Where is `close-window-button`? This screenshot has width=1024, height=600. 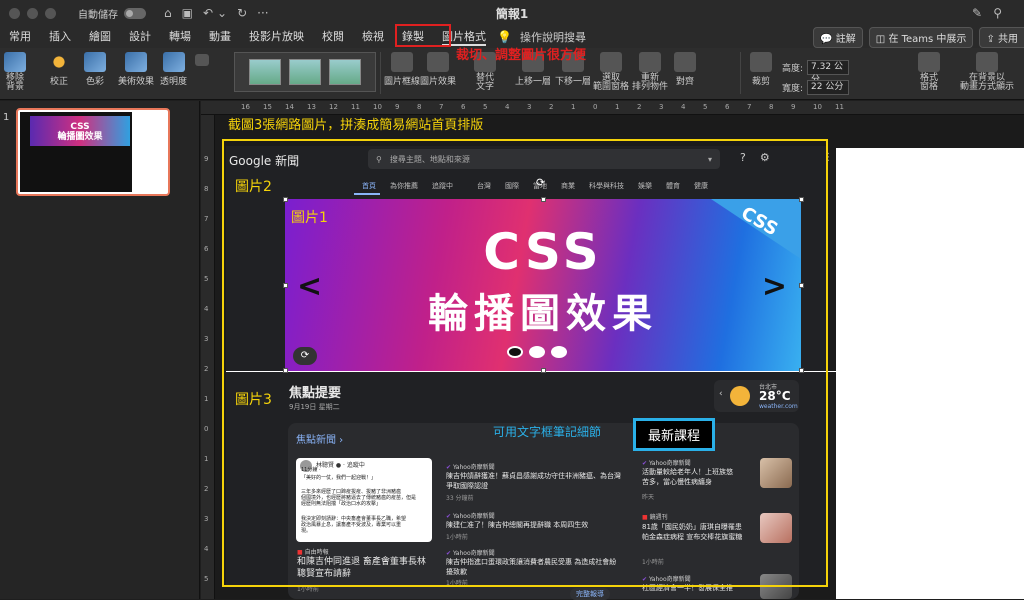
close-window-button is located at coordinates (14, 13).